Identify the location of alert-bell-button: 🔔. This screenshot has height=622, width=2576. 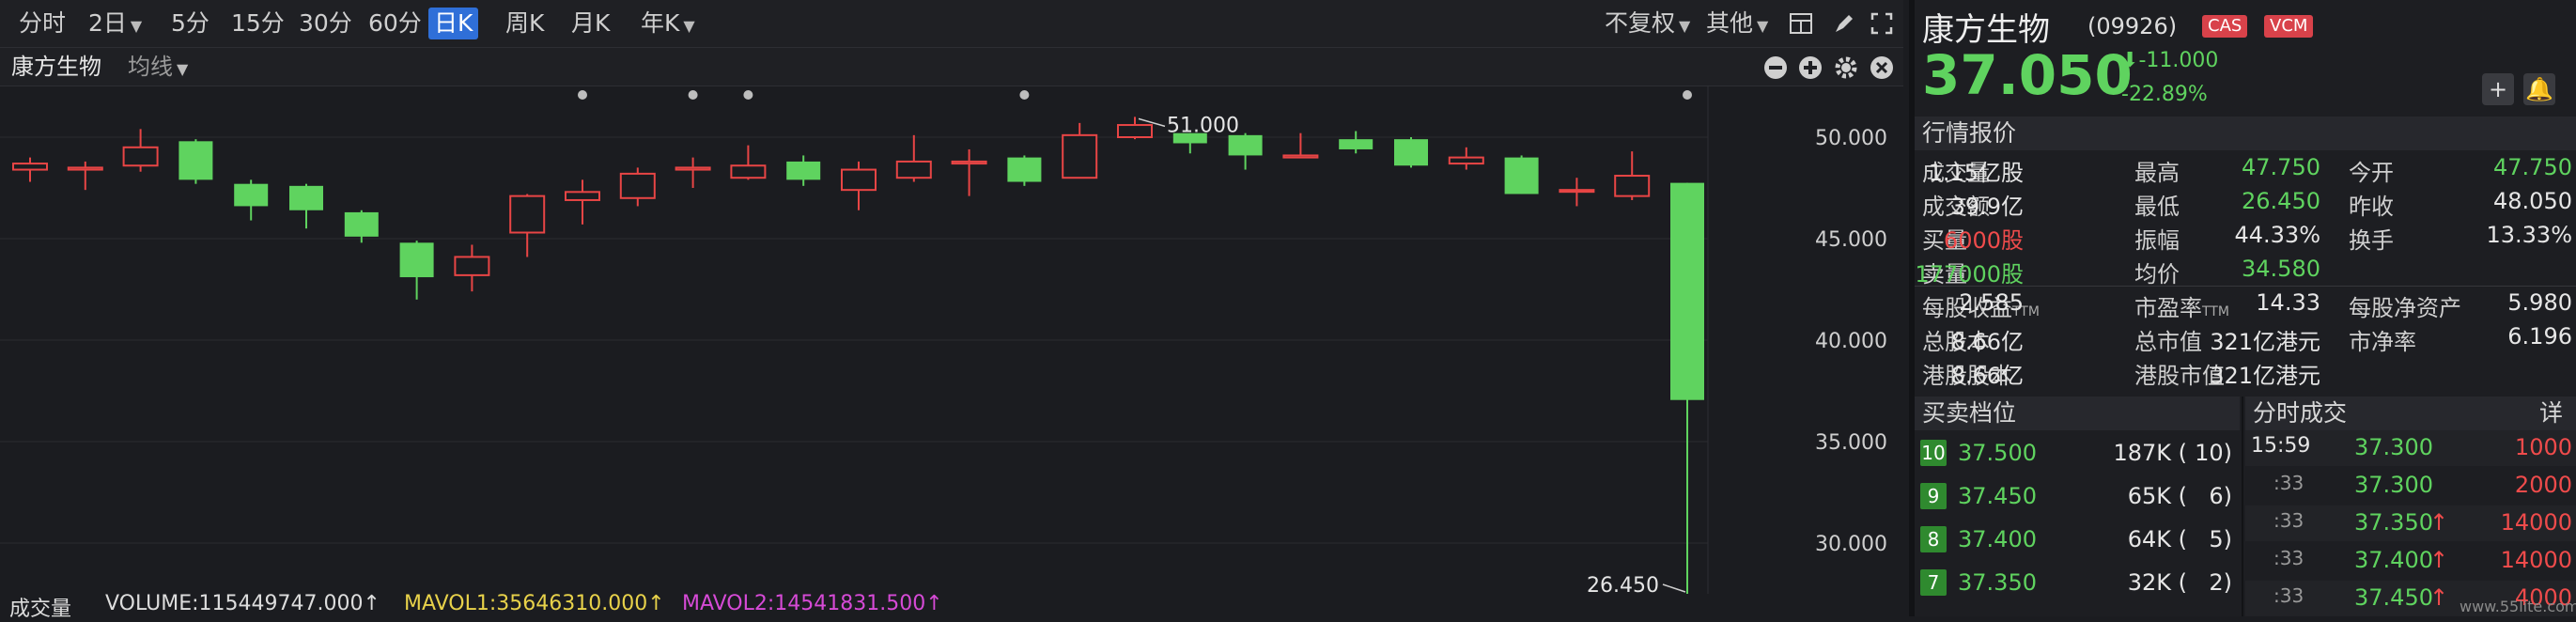
(2539, 89).